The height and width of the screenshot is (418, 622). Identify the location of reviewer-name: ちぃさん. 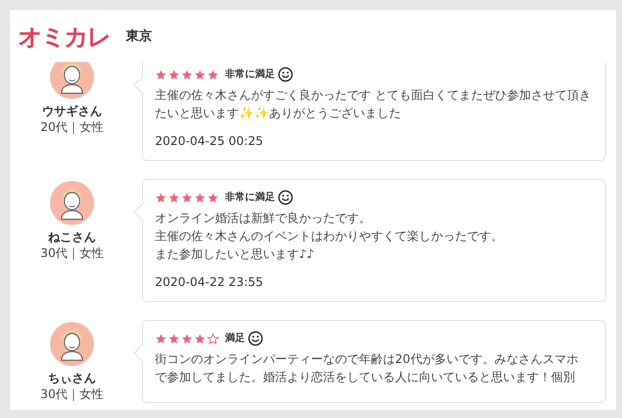
(72, 378).